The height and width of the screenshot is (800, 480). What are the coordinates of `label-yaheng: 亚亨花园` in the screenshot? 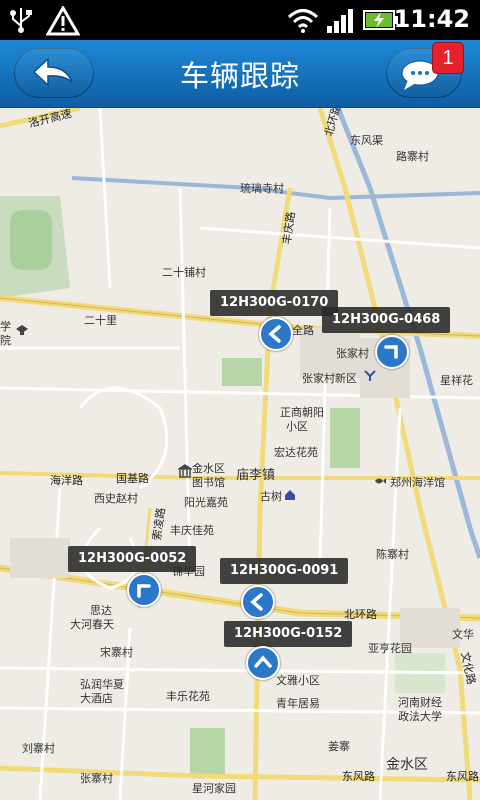 It's located at (390, 648).